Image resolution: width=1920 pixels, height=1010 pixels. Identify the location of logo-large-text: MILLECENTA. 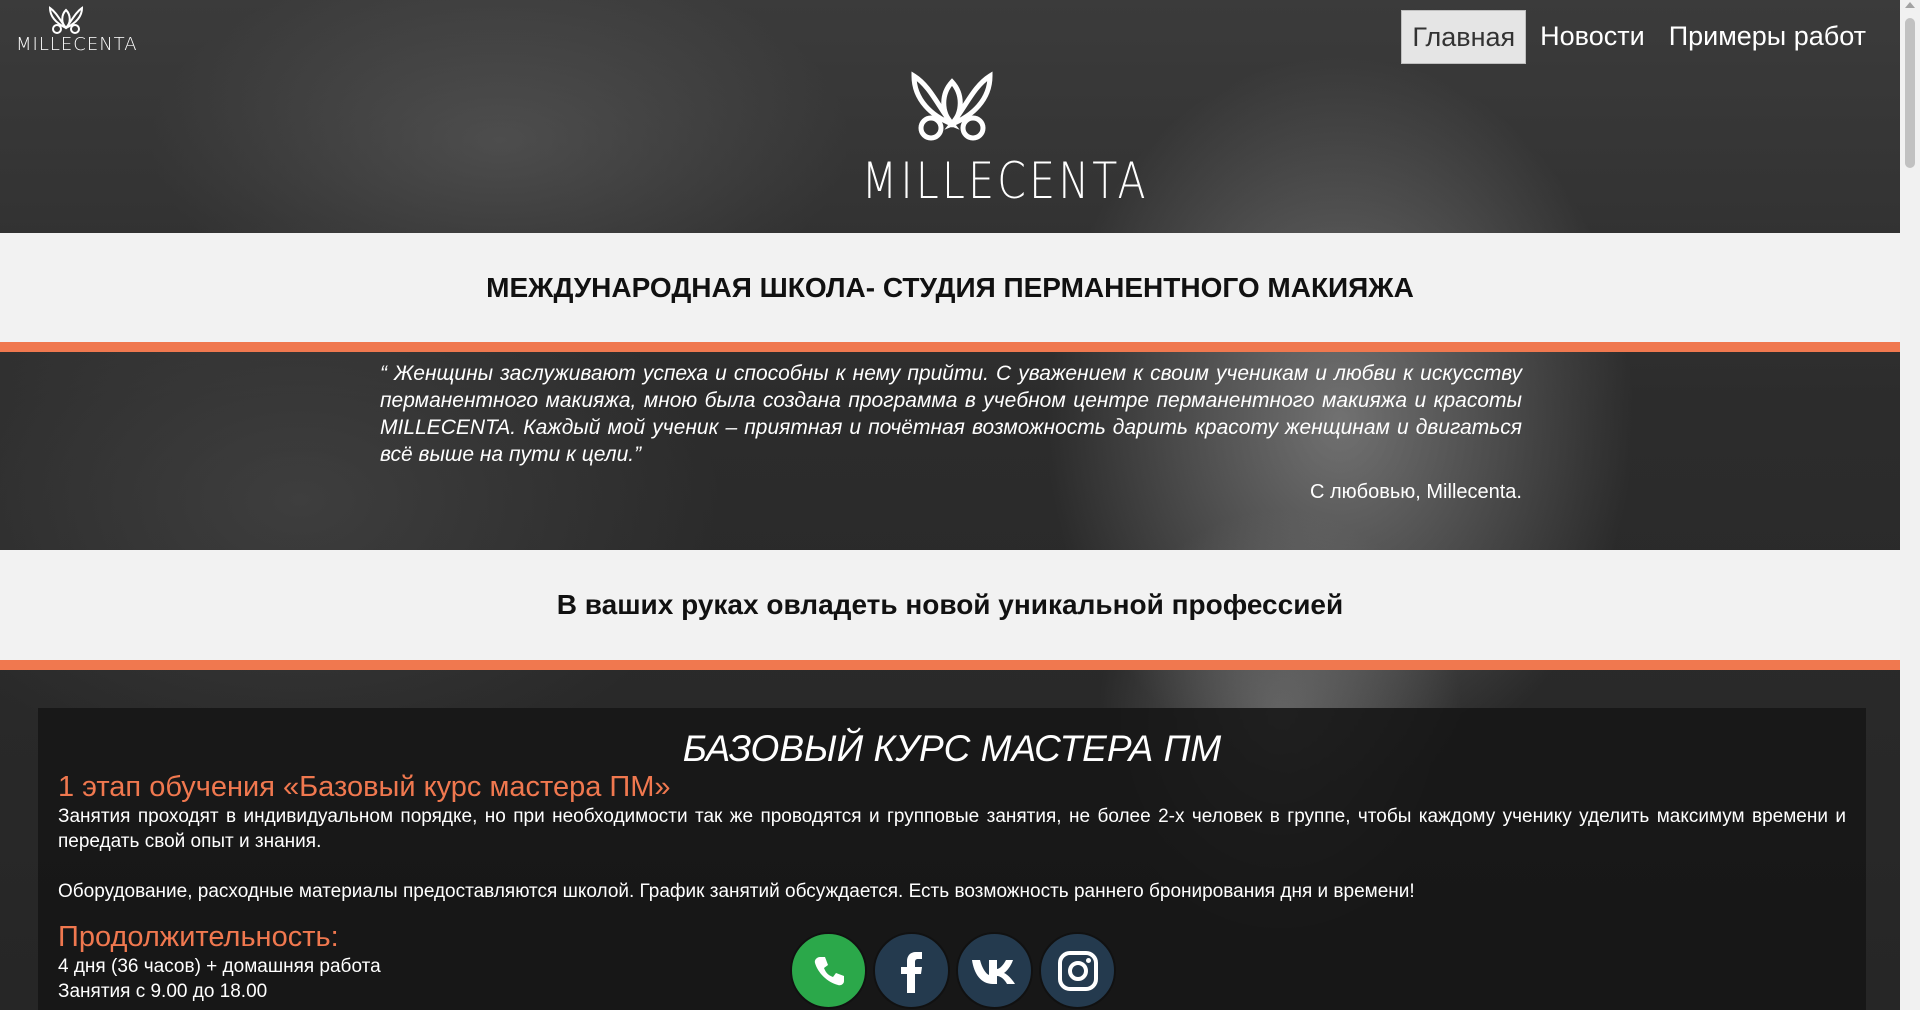
(1005, 181).